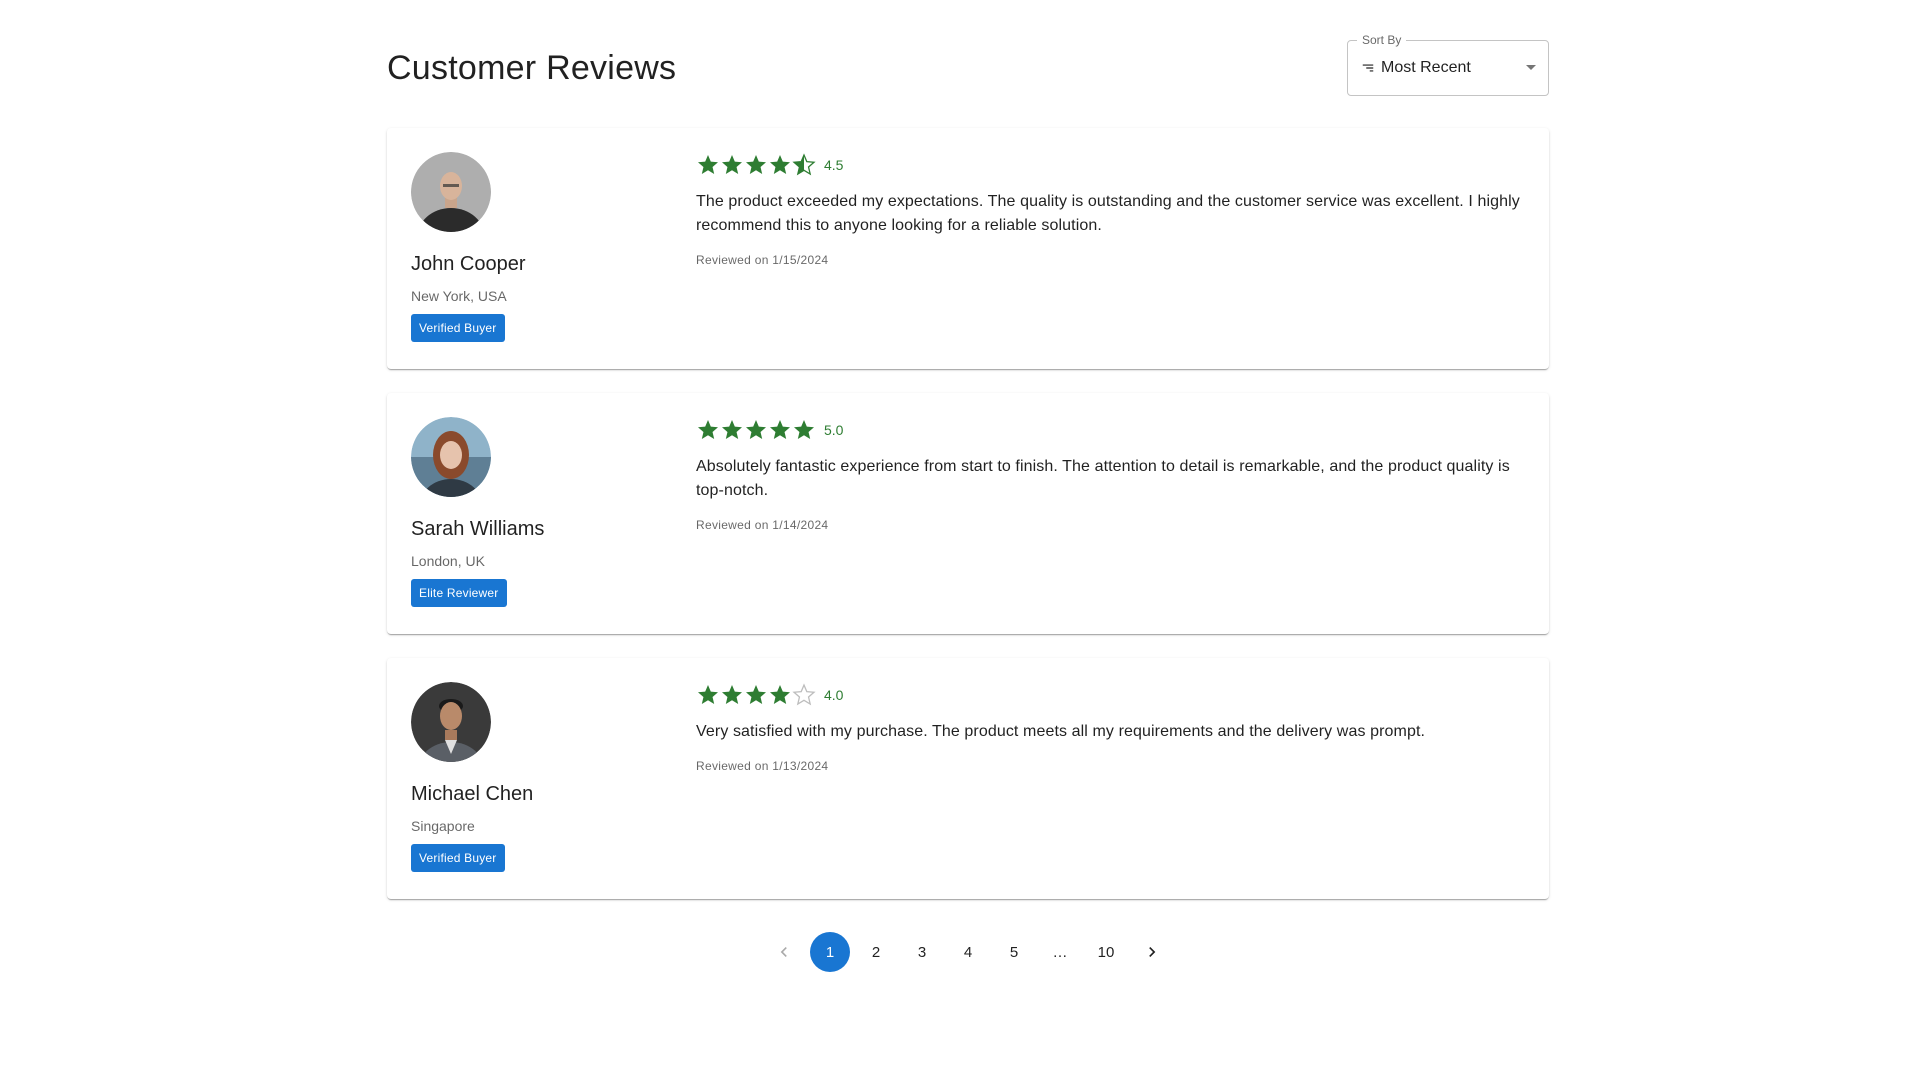 The height and width of the screenshot is (1080, 1920). What do you see at coordinates (1106, 952) in the screenshot?
I see `page-button-10: 10` at bounding box center [1106, 952].